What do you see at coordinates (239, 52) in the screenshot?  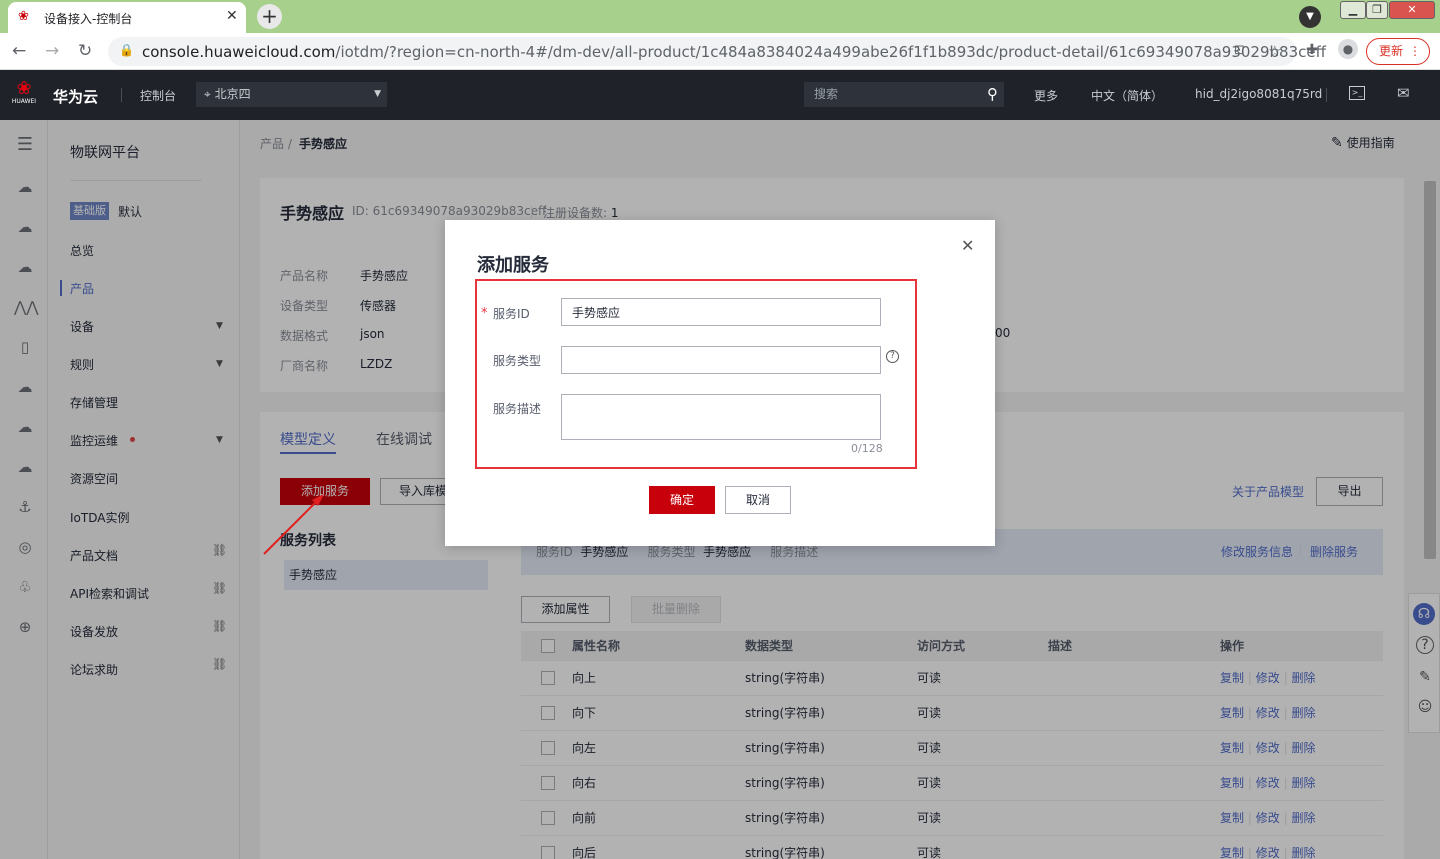 I see `url-host: console.huaweicloud.com` at bounding box center [239, 52].